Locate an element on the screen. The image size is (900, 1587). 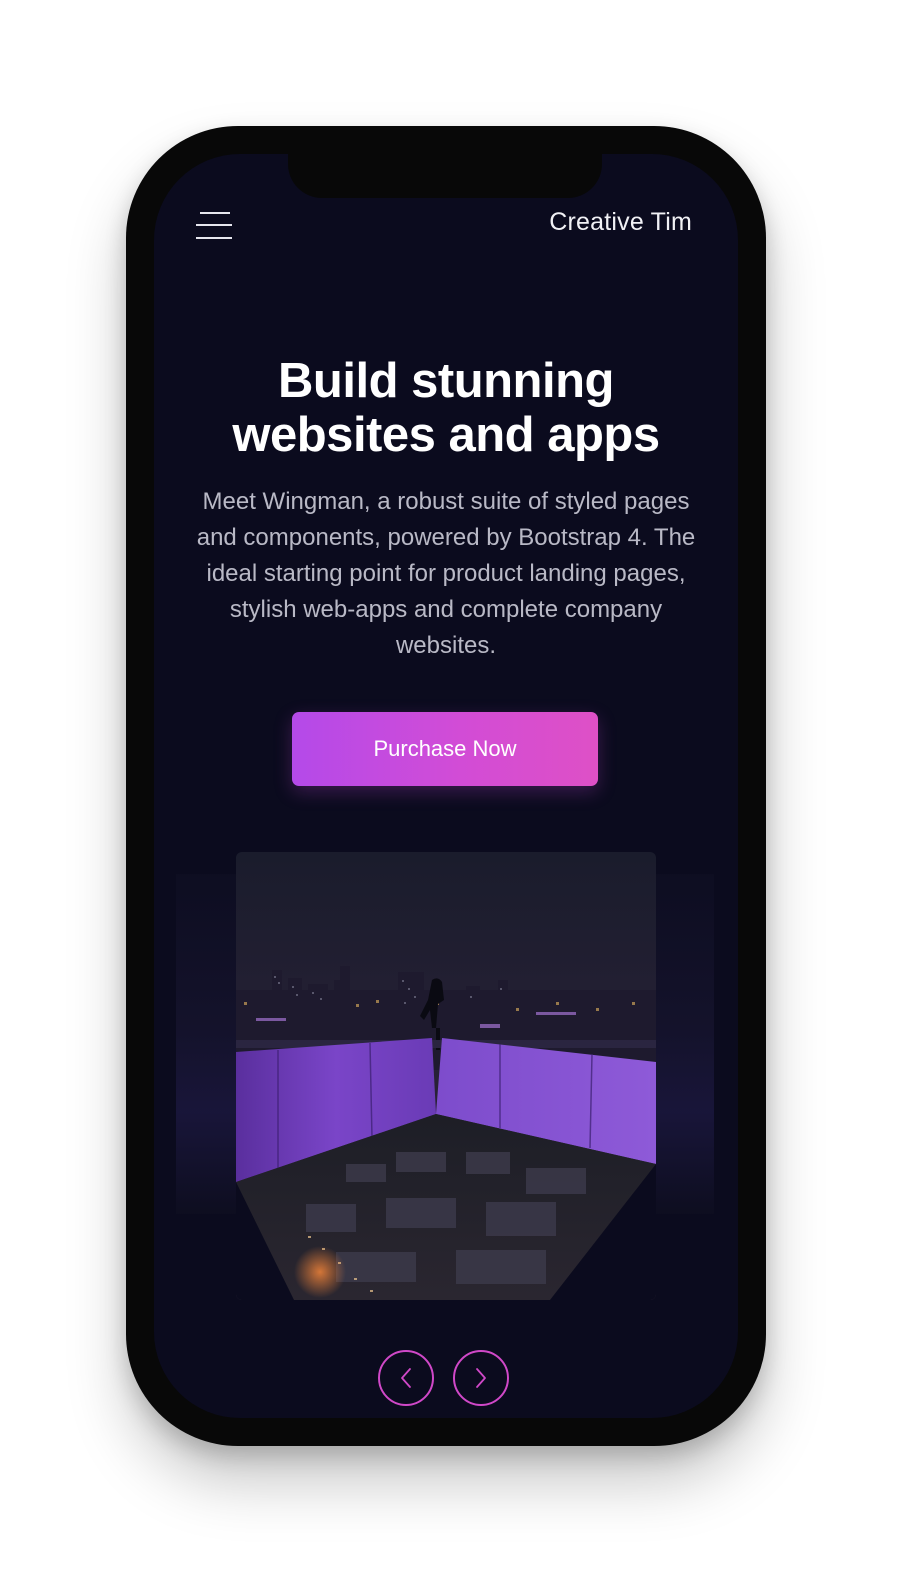
hero-title: Build stunning websites and apps is located at coordinates (446, 408).